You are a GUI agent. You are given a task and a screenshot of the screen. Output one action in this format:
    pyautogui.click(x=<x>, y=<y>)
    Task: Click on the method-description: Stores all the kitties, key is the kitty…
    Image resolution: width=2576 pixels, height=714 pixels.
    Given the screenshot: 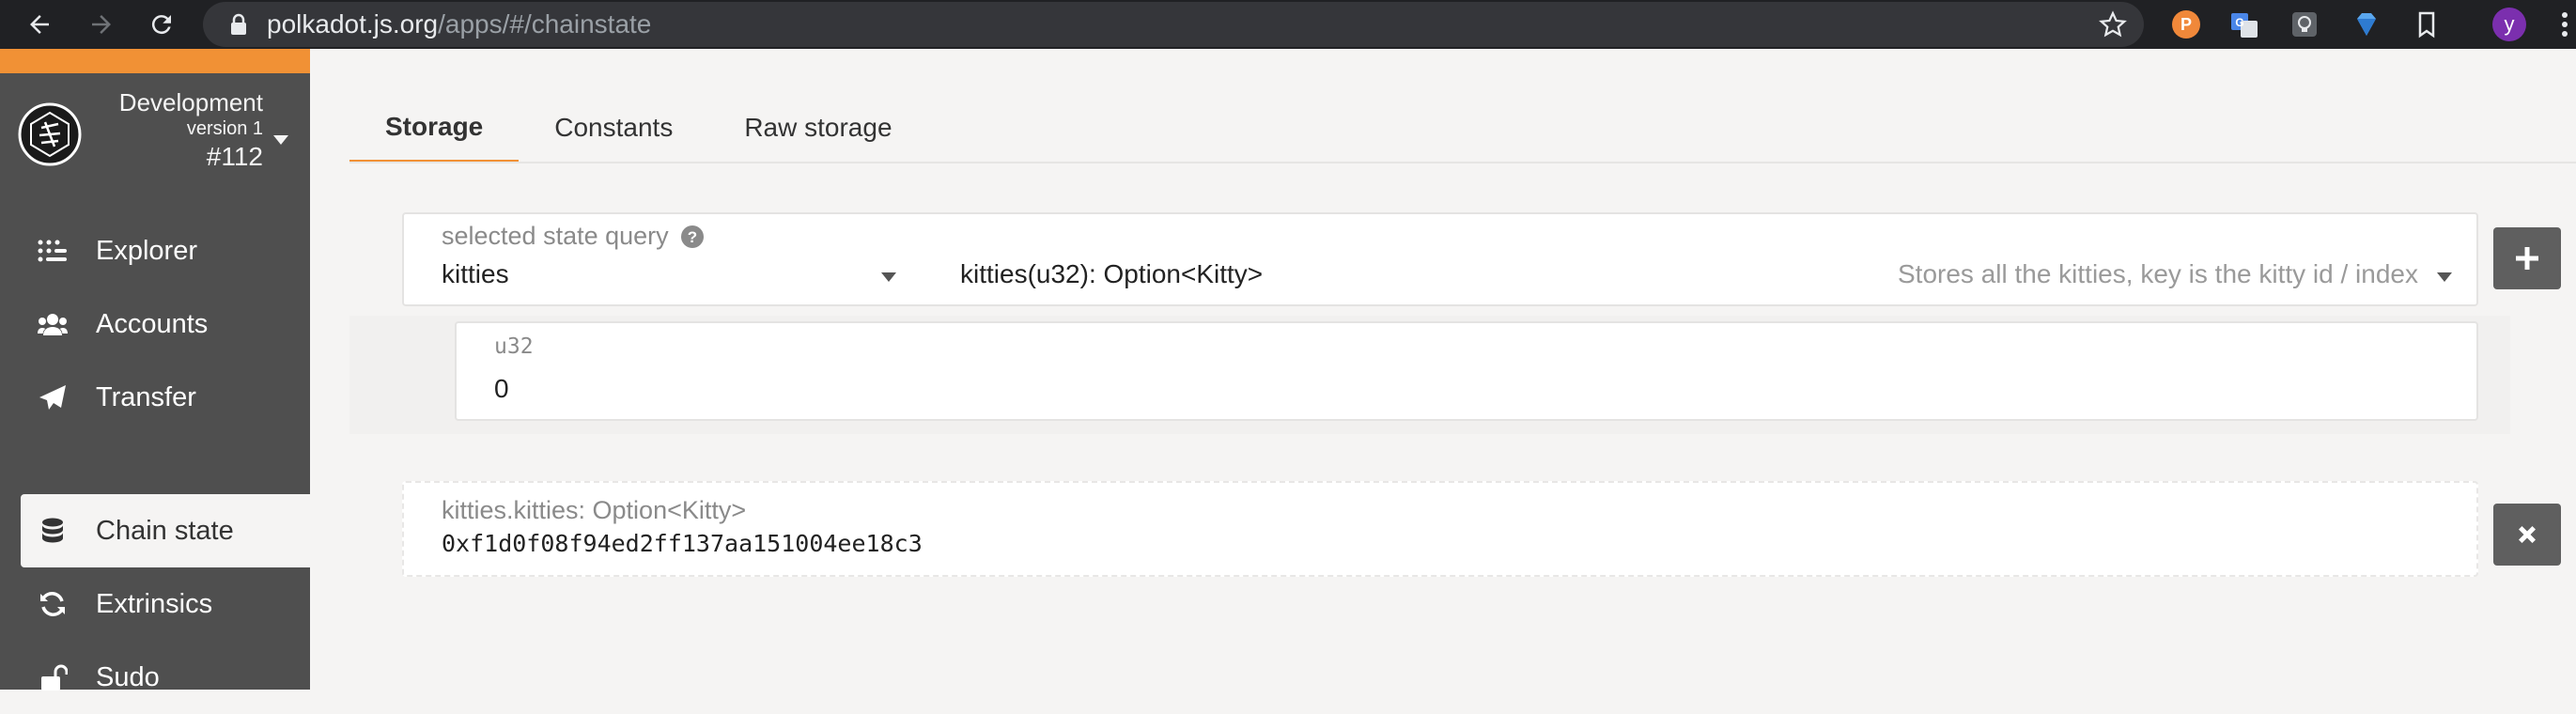 What is the action you would take?
    pyautogui.click(x=2157, y=273)
    